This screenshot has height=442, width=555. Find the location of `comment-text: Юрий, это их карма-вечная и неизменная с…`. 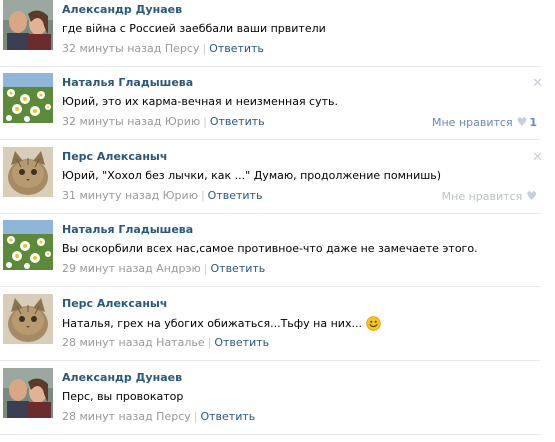

comment-text: Юрий, это их карма-вечная и неизменная с… is located at coordinates (200, 101).